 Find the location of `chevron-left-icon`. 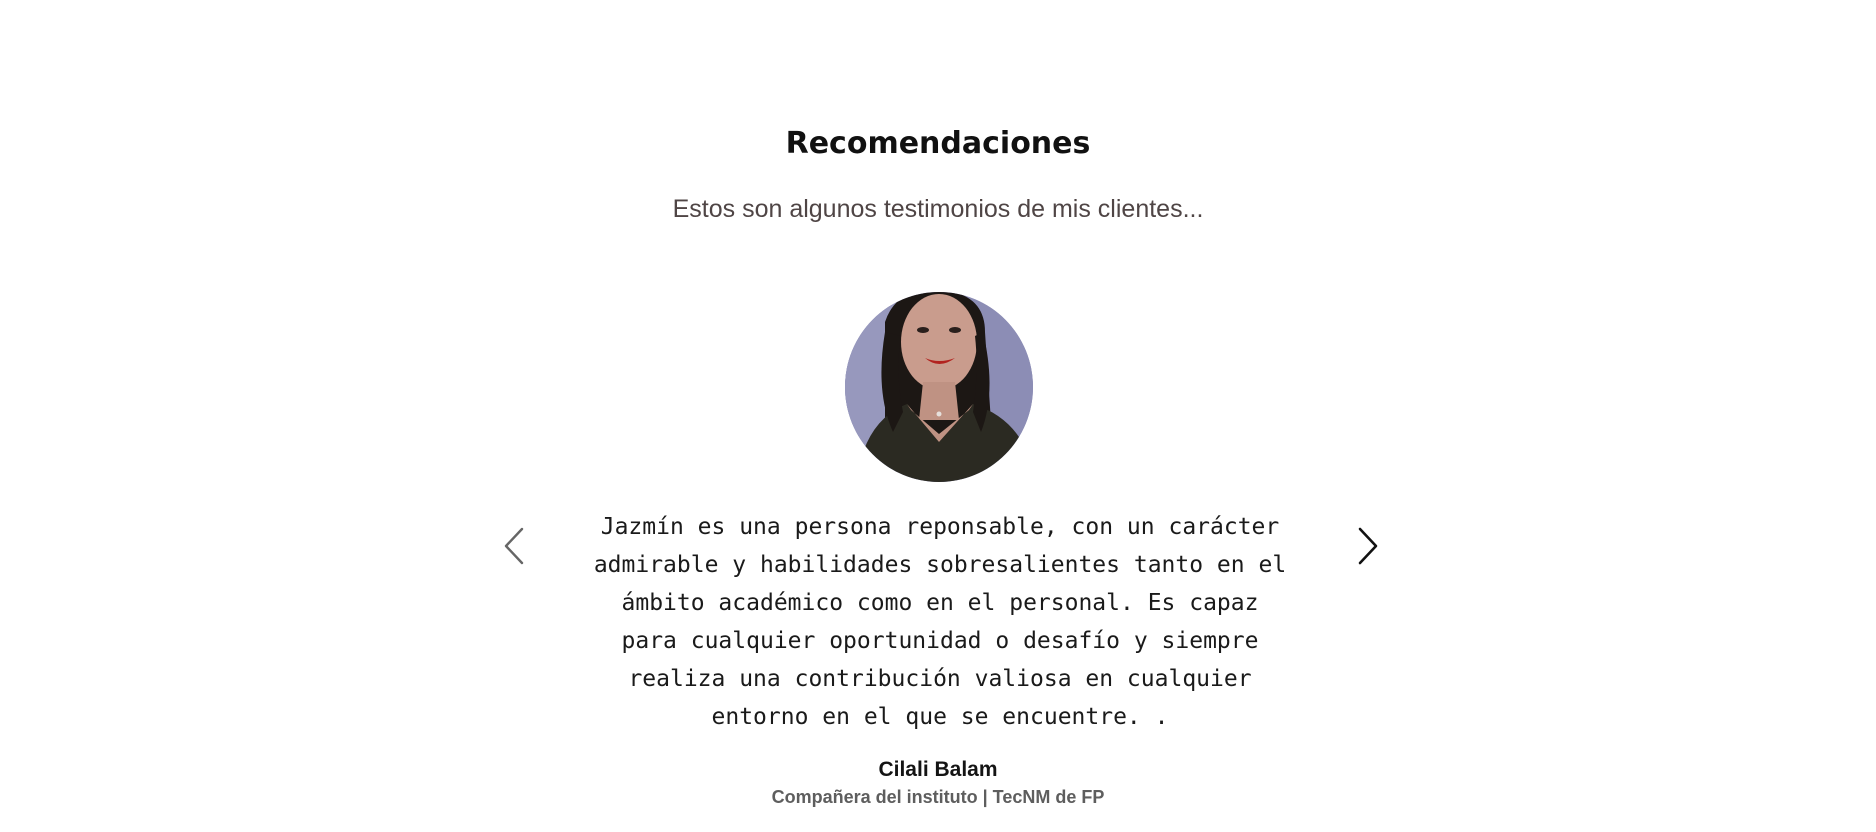

chevron-left-icon is located at coordinates (514, 546).